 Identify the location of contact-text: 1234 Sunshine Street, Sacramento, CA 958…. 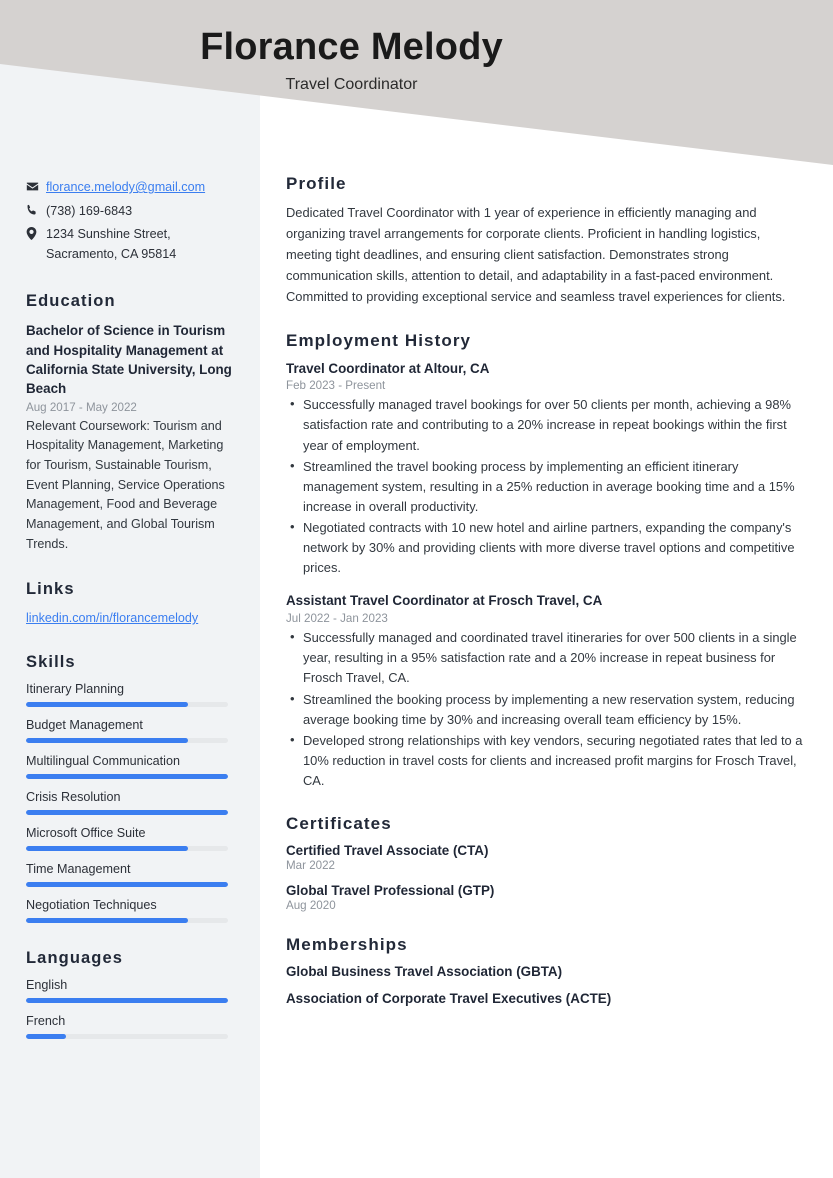
(111, 244).